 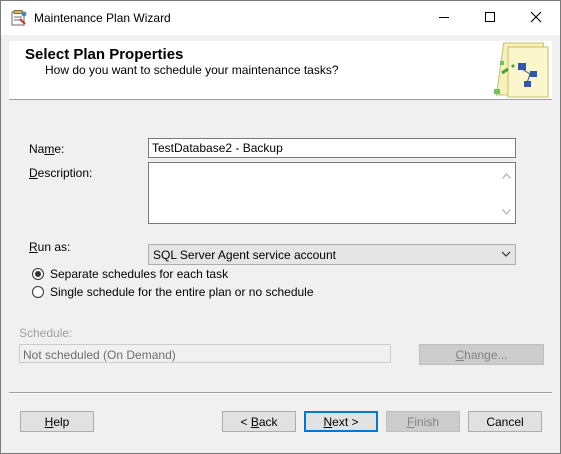 I want to click on radio-separate-schedules: Separate schedules for each task, so click(x=130, y=274).